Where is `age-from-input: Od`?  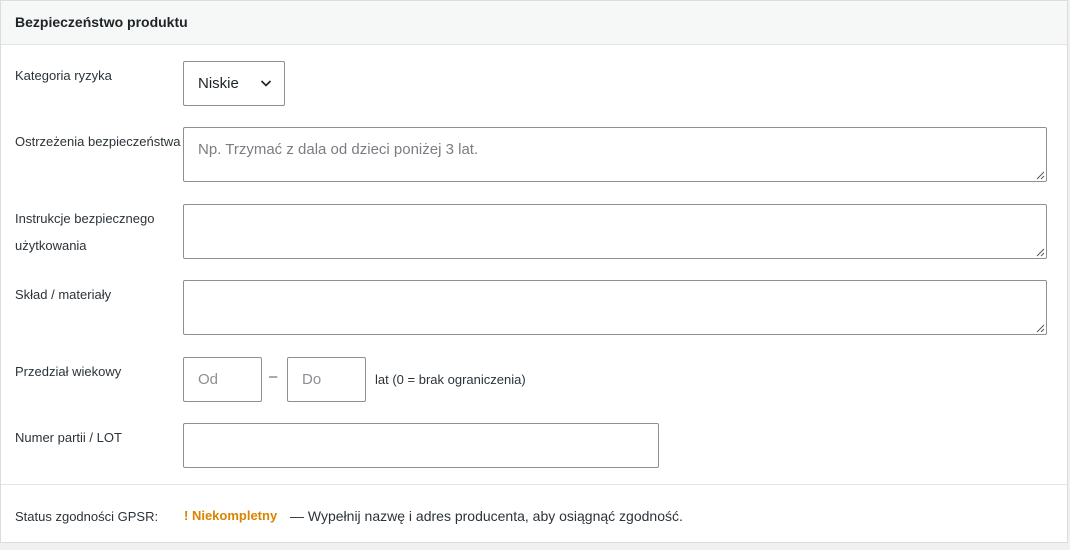 age-from-input: Od is located at coordinates (222, 379).